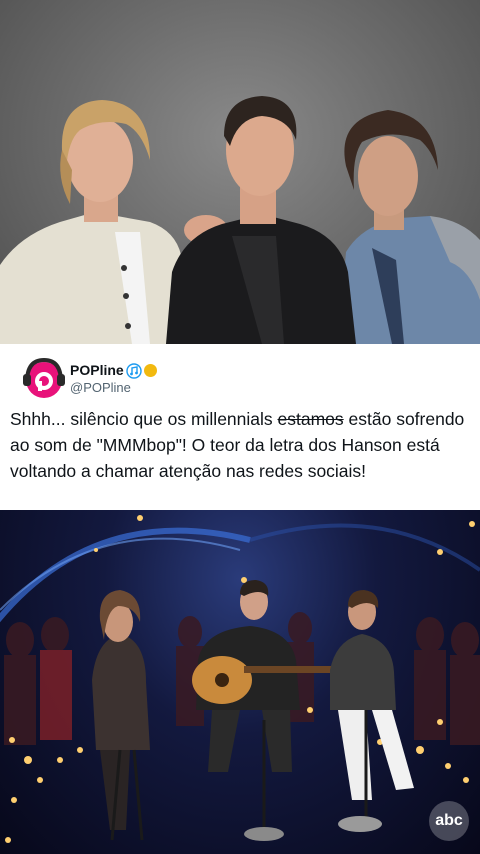  What do you see at coordinates (310, 419) in the screenshot?
I see `tweet-text-struck-word: estamos` at bounding box center [310, 419].